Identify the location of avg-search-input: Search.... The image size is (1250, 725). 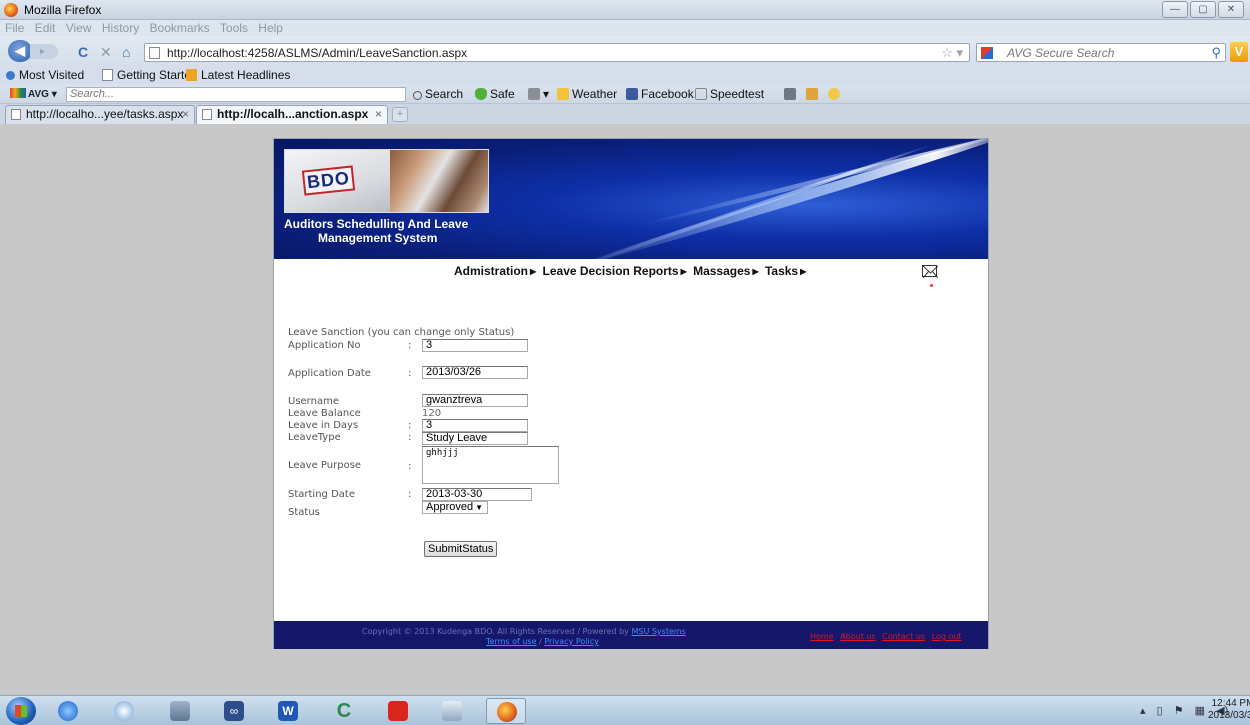
(236, 94).